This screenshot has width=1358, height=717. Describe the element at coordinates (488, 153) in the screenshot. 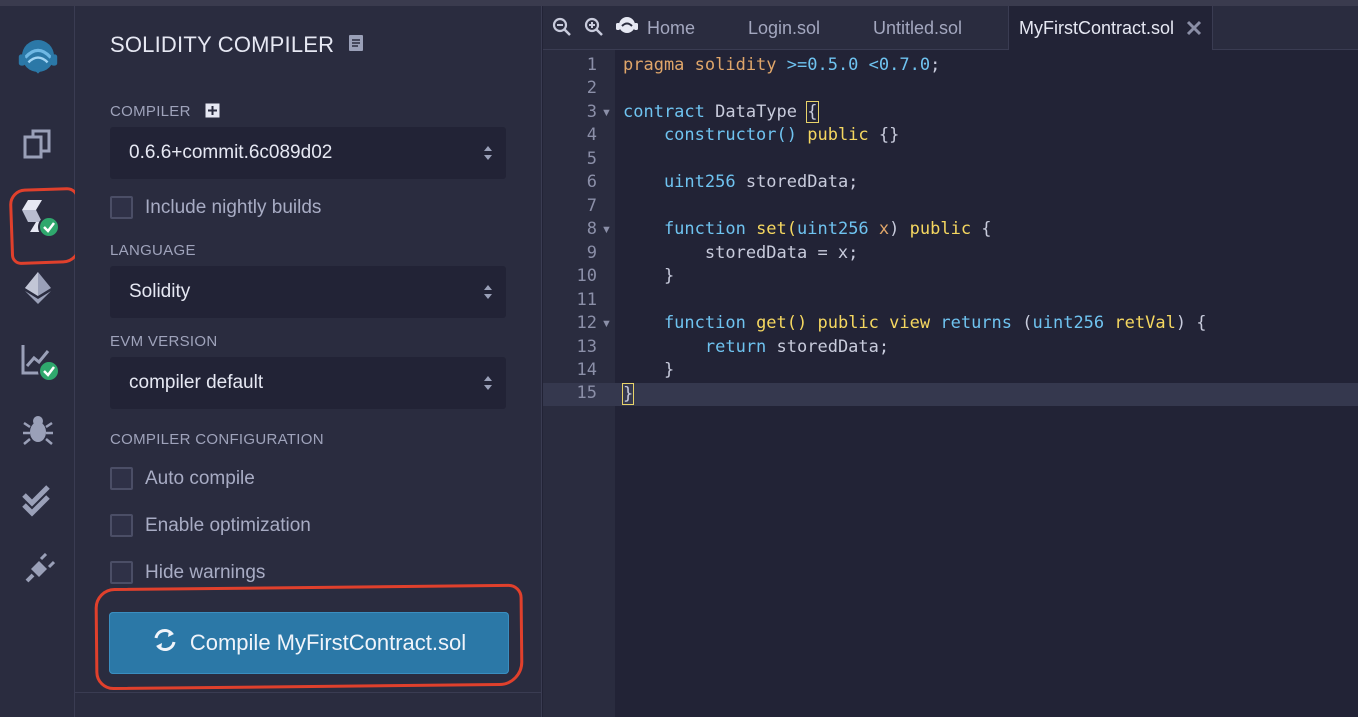

I see `select-arrows-icon` at that location.